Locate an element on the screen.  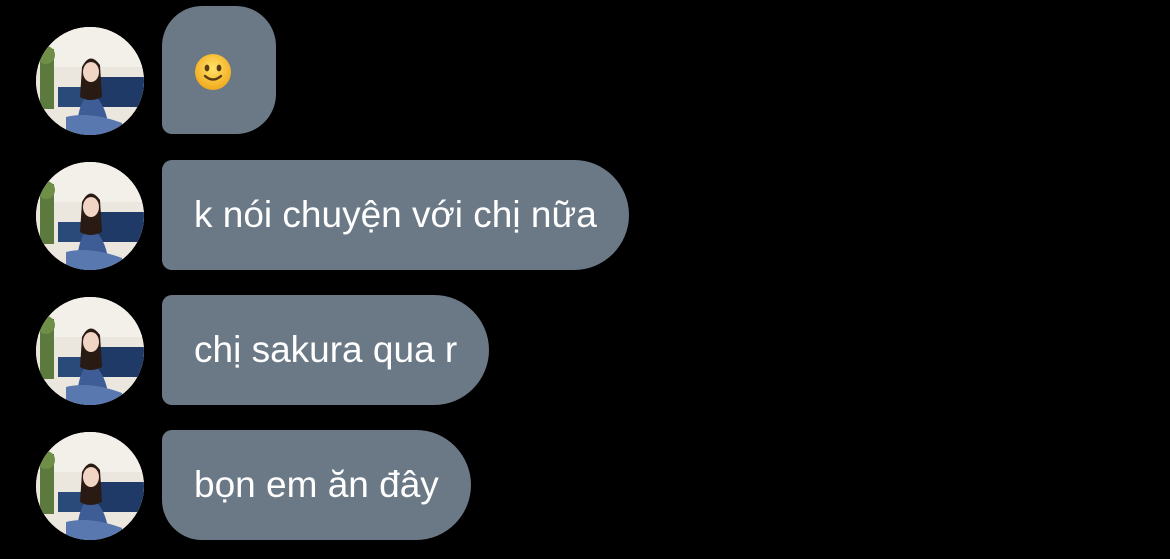
message-bubble: k nói chuyện với chị nữa is located at coordinates (395, 215).